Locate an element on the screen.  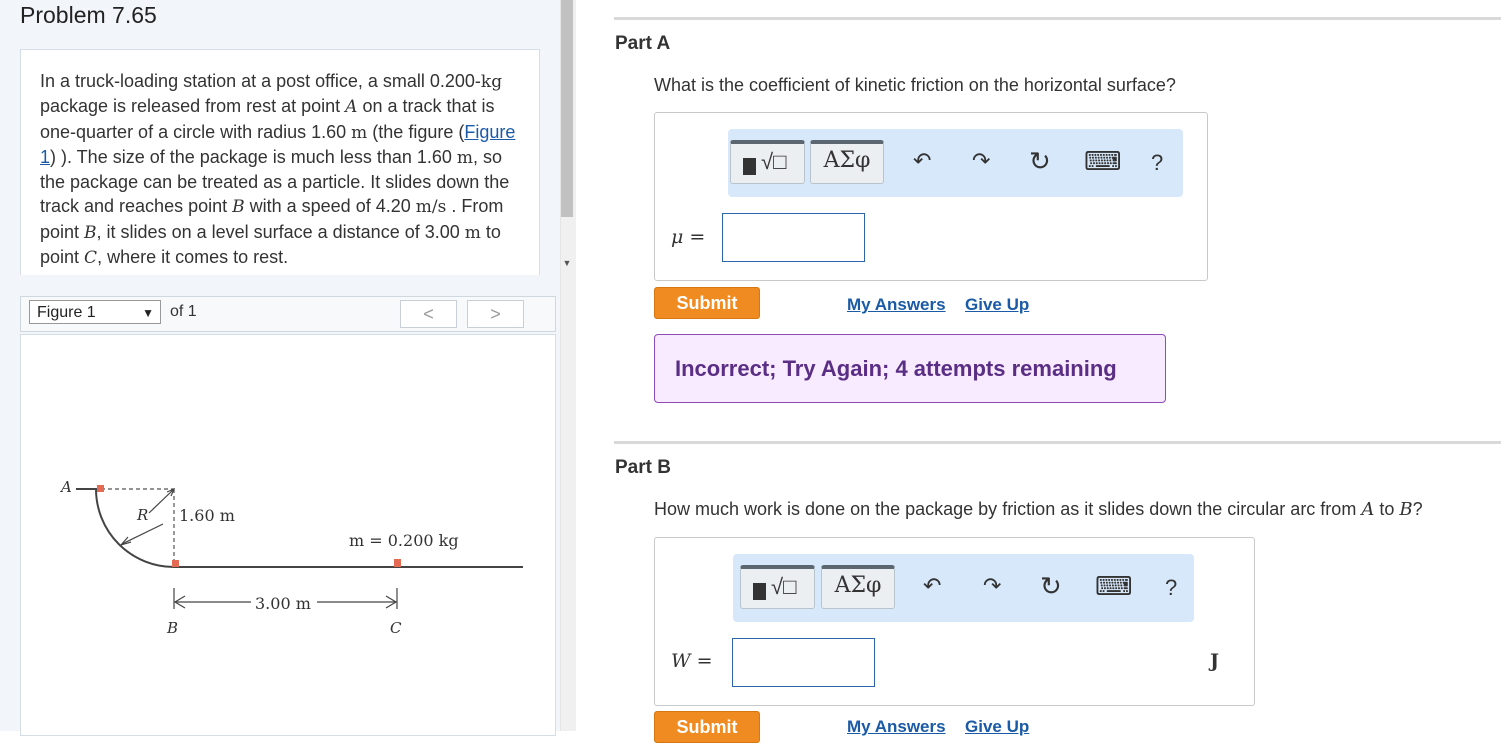
part-b-math-toolbar: √□ ΑΣφ ↶ ↷ ↻ ⌨ ? is located at coordinates (963, 588).